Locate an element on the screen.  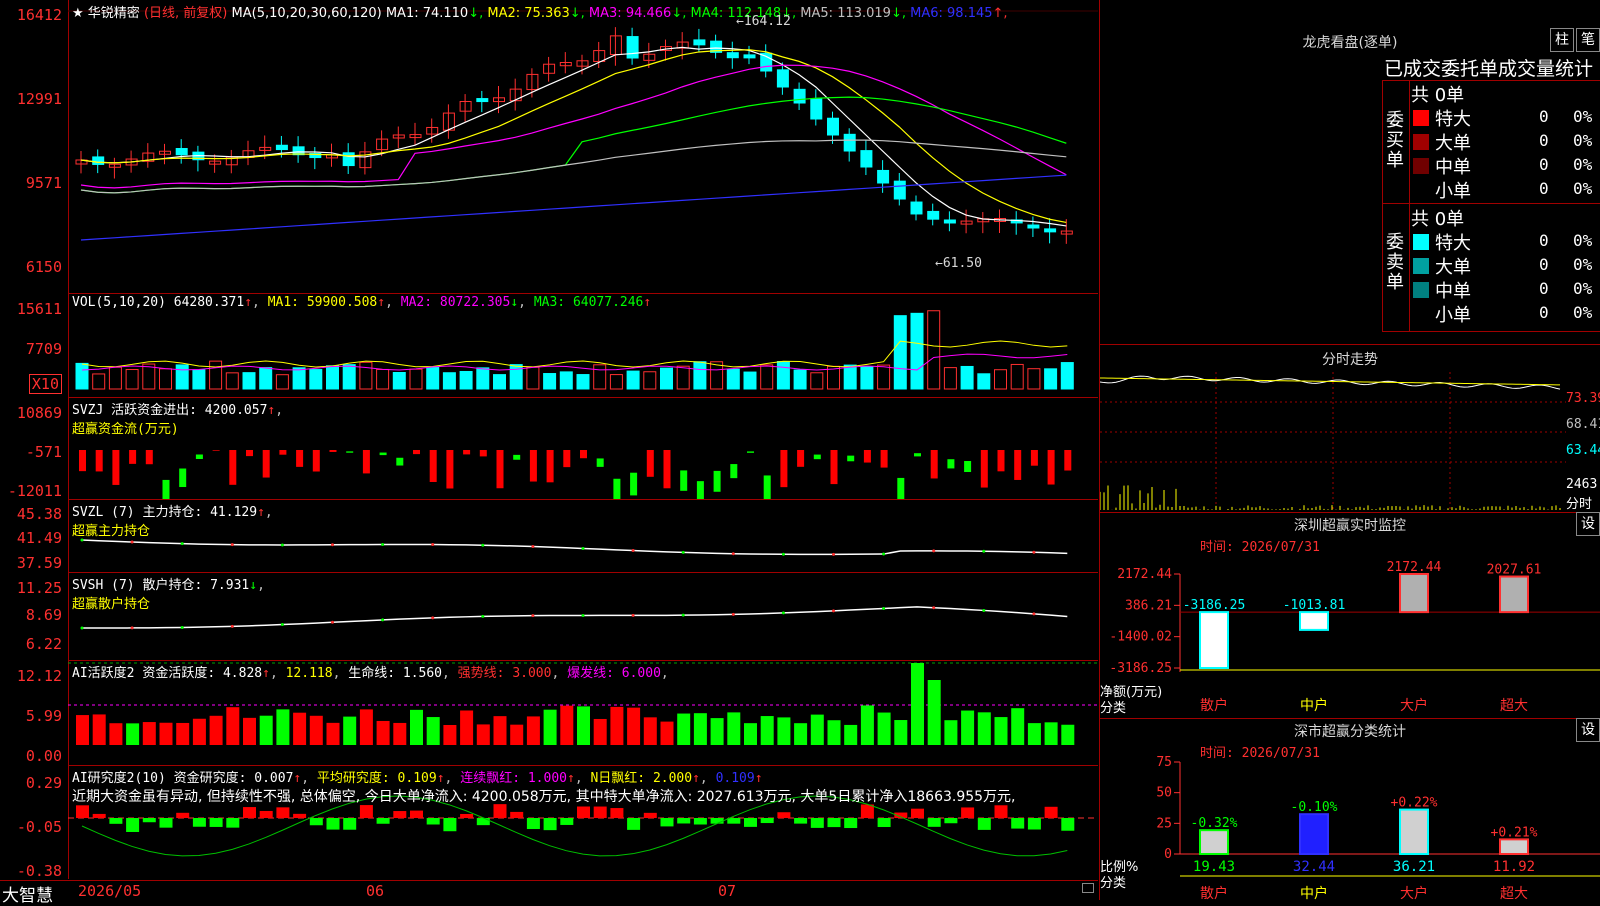
intraday-vol-label: 2463 is located at coordinates (1582, 484).